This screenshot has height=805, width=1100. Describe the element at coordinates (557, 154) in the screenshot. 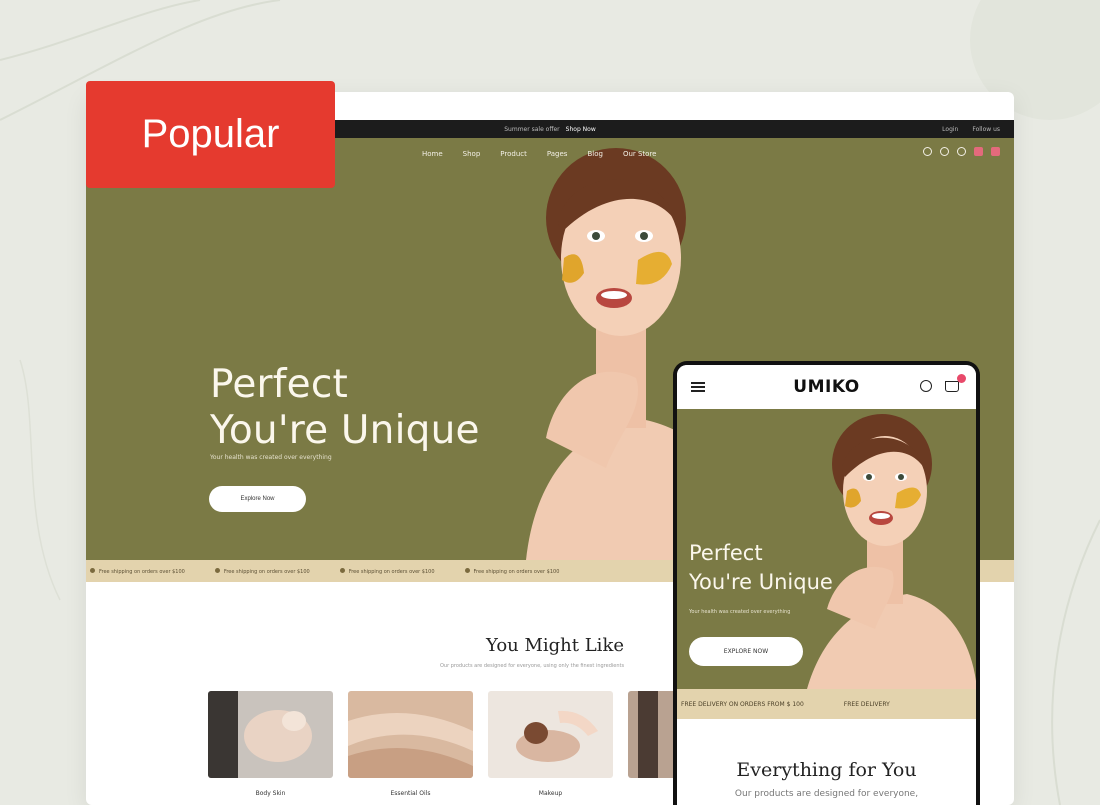

I see `nav-item-pages: Pages` at that location.